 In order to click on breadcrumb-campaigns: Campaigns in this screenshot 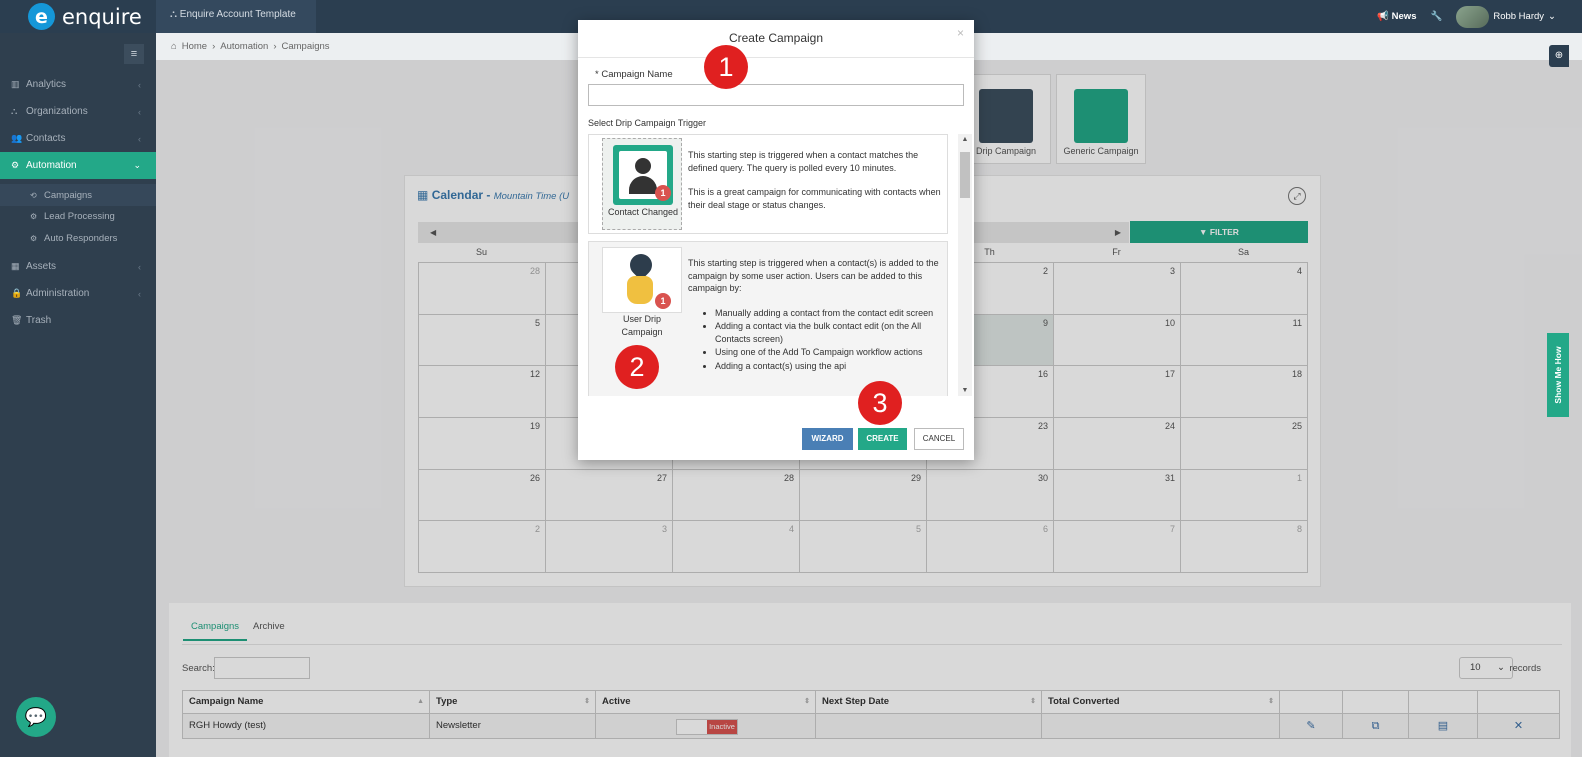, I will do `click(305, 46)`.